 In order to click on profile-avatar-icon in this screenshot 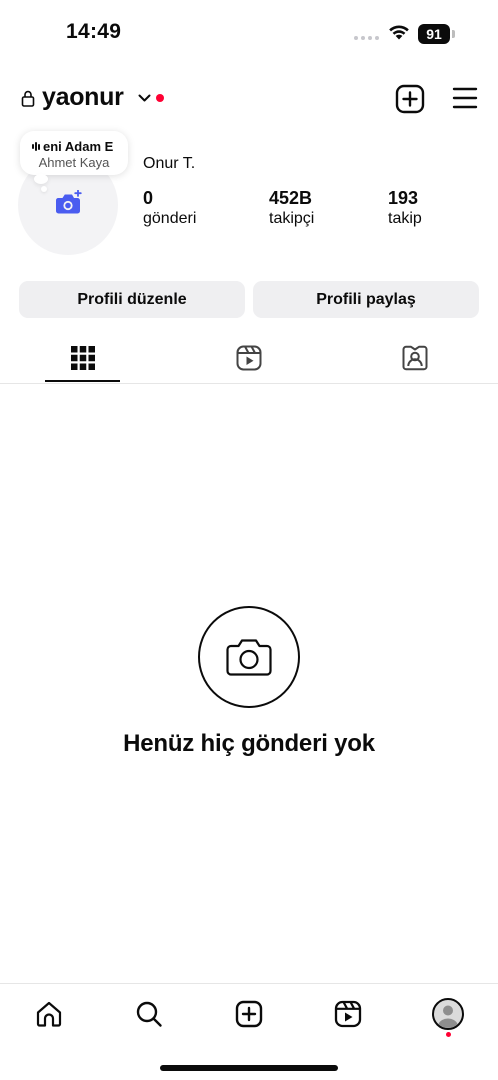, I will do `click(448, 1014)`.